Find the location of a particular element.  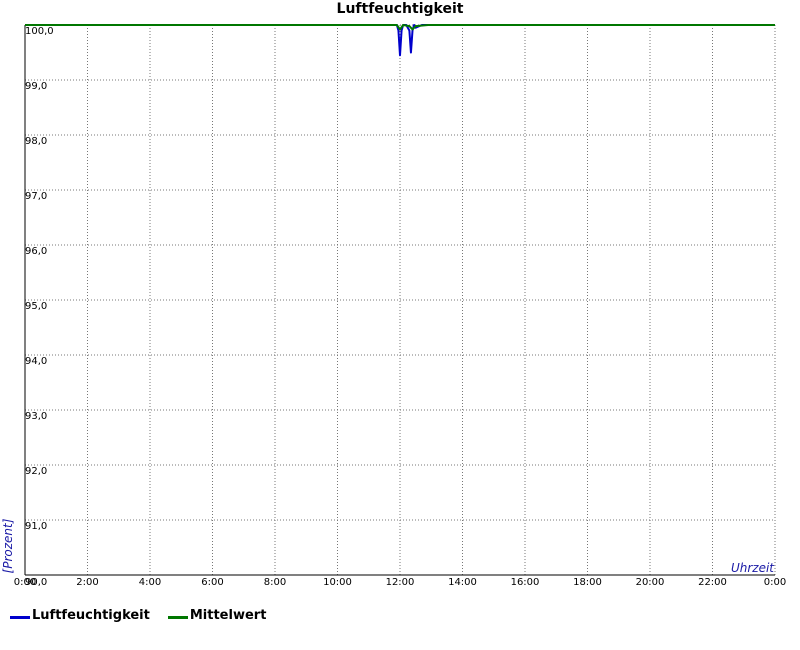

y-tick-label: 90,0 is located at coordinates (36, 582).